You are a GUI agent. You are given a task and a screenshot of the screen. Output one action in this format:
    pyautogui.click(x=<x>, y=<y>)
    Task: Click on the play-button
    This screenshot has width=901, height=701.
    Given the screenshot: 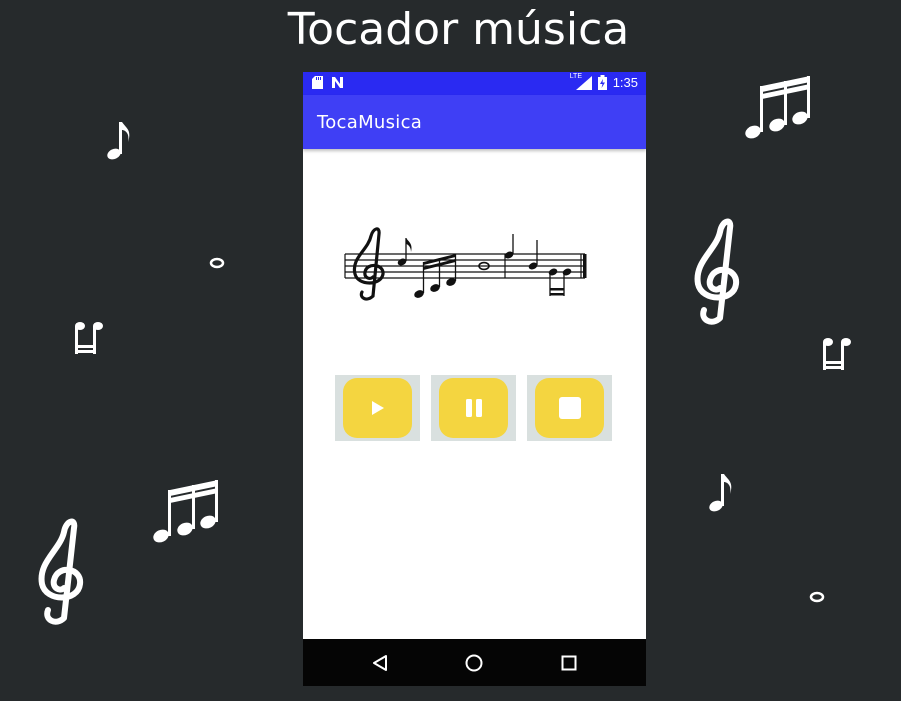 What is the action you would take?
    pyautogui.click(x=377, y=408)
    